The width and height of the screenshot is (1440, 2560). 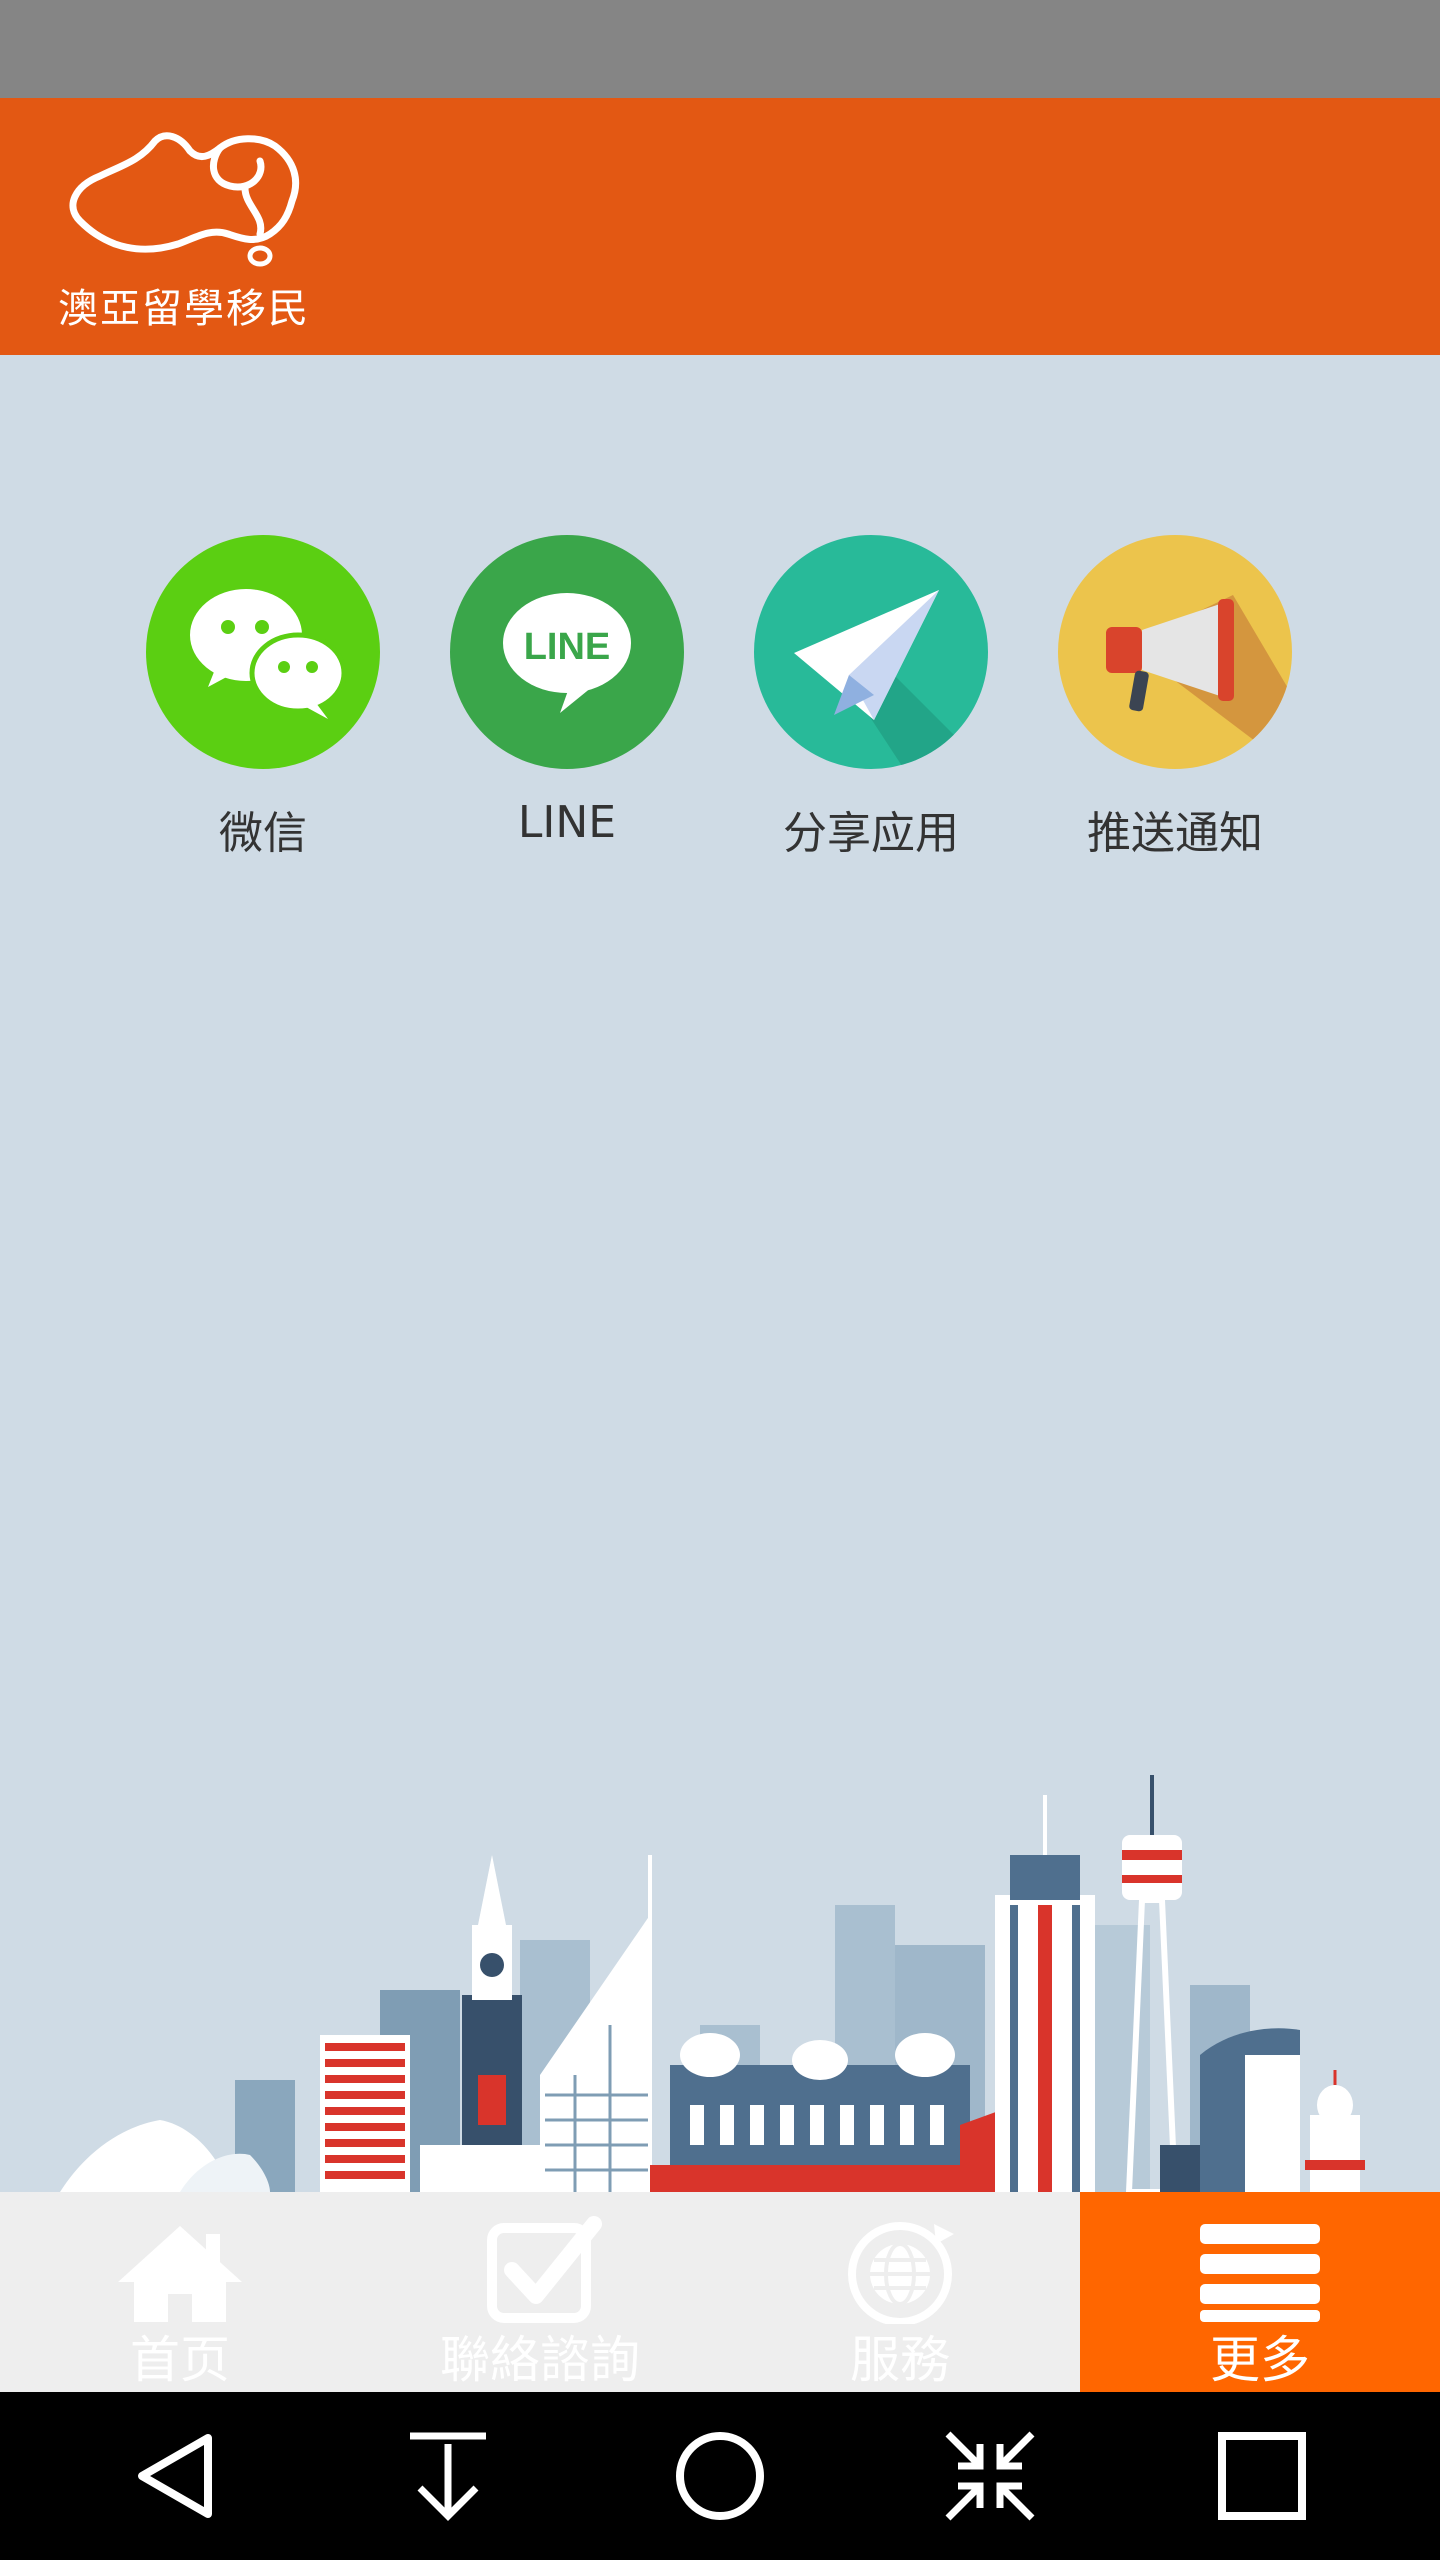 What do you see at coordinates (544, 2269) in the screenshot?
I see `checkbox-icon` at bounding box center [544, 2269].